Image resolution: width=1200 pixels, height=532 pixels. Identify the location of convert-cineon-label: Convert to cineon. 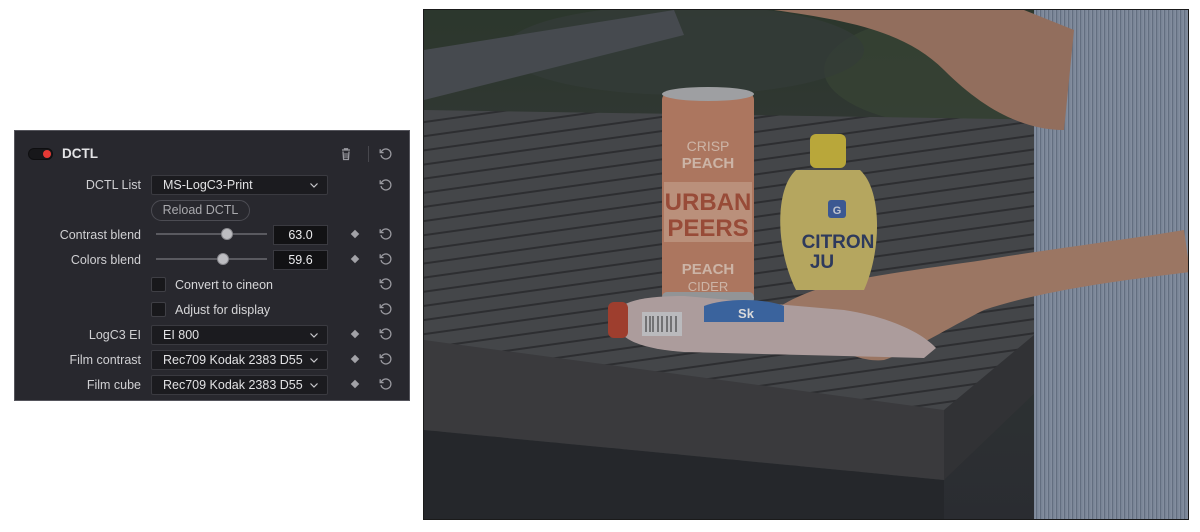
(224, 285).